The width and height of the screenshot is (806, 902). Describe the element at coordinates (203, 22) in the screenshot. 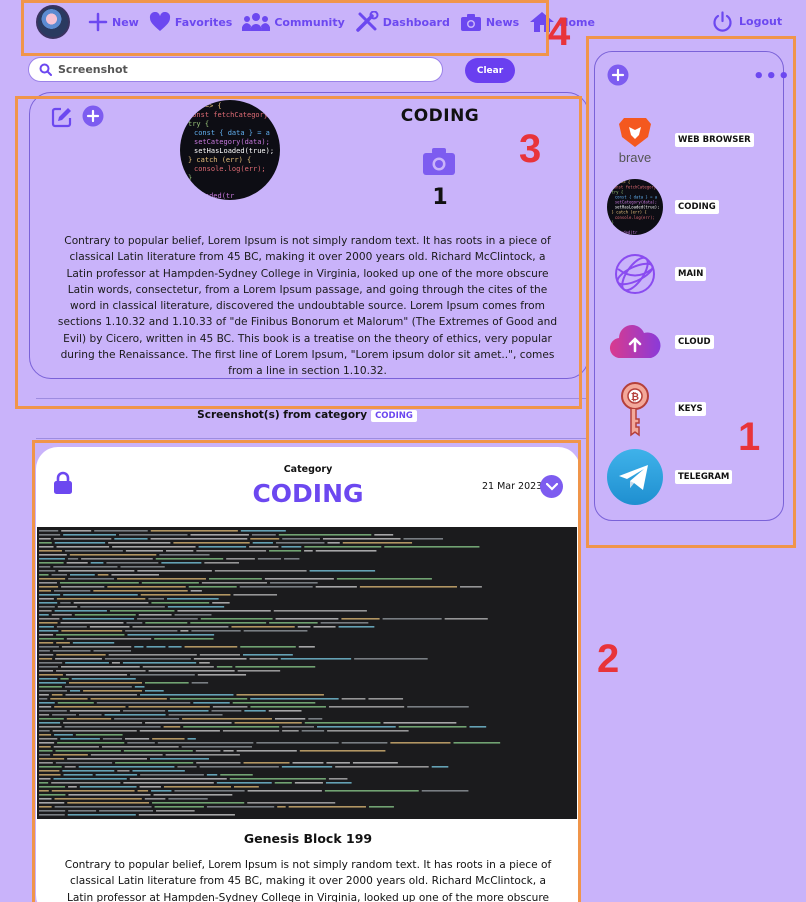

I see `nav-favorites-label: Favorites` at that location.